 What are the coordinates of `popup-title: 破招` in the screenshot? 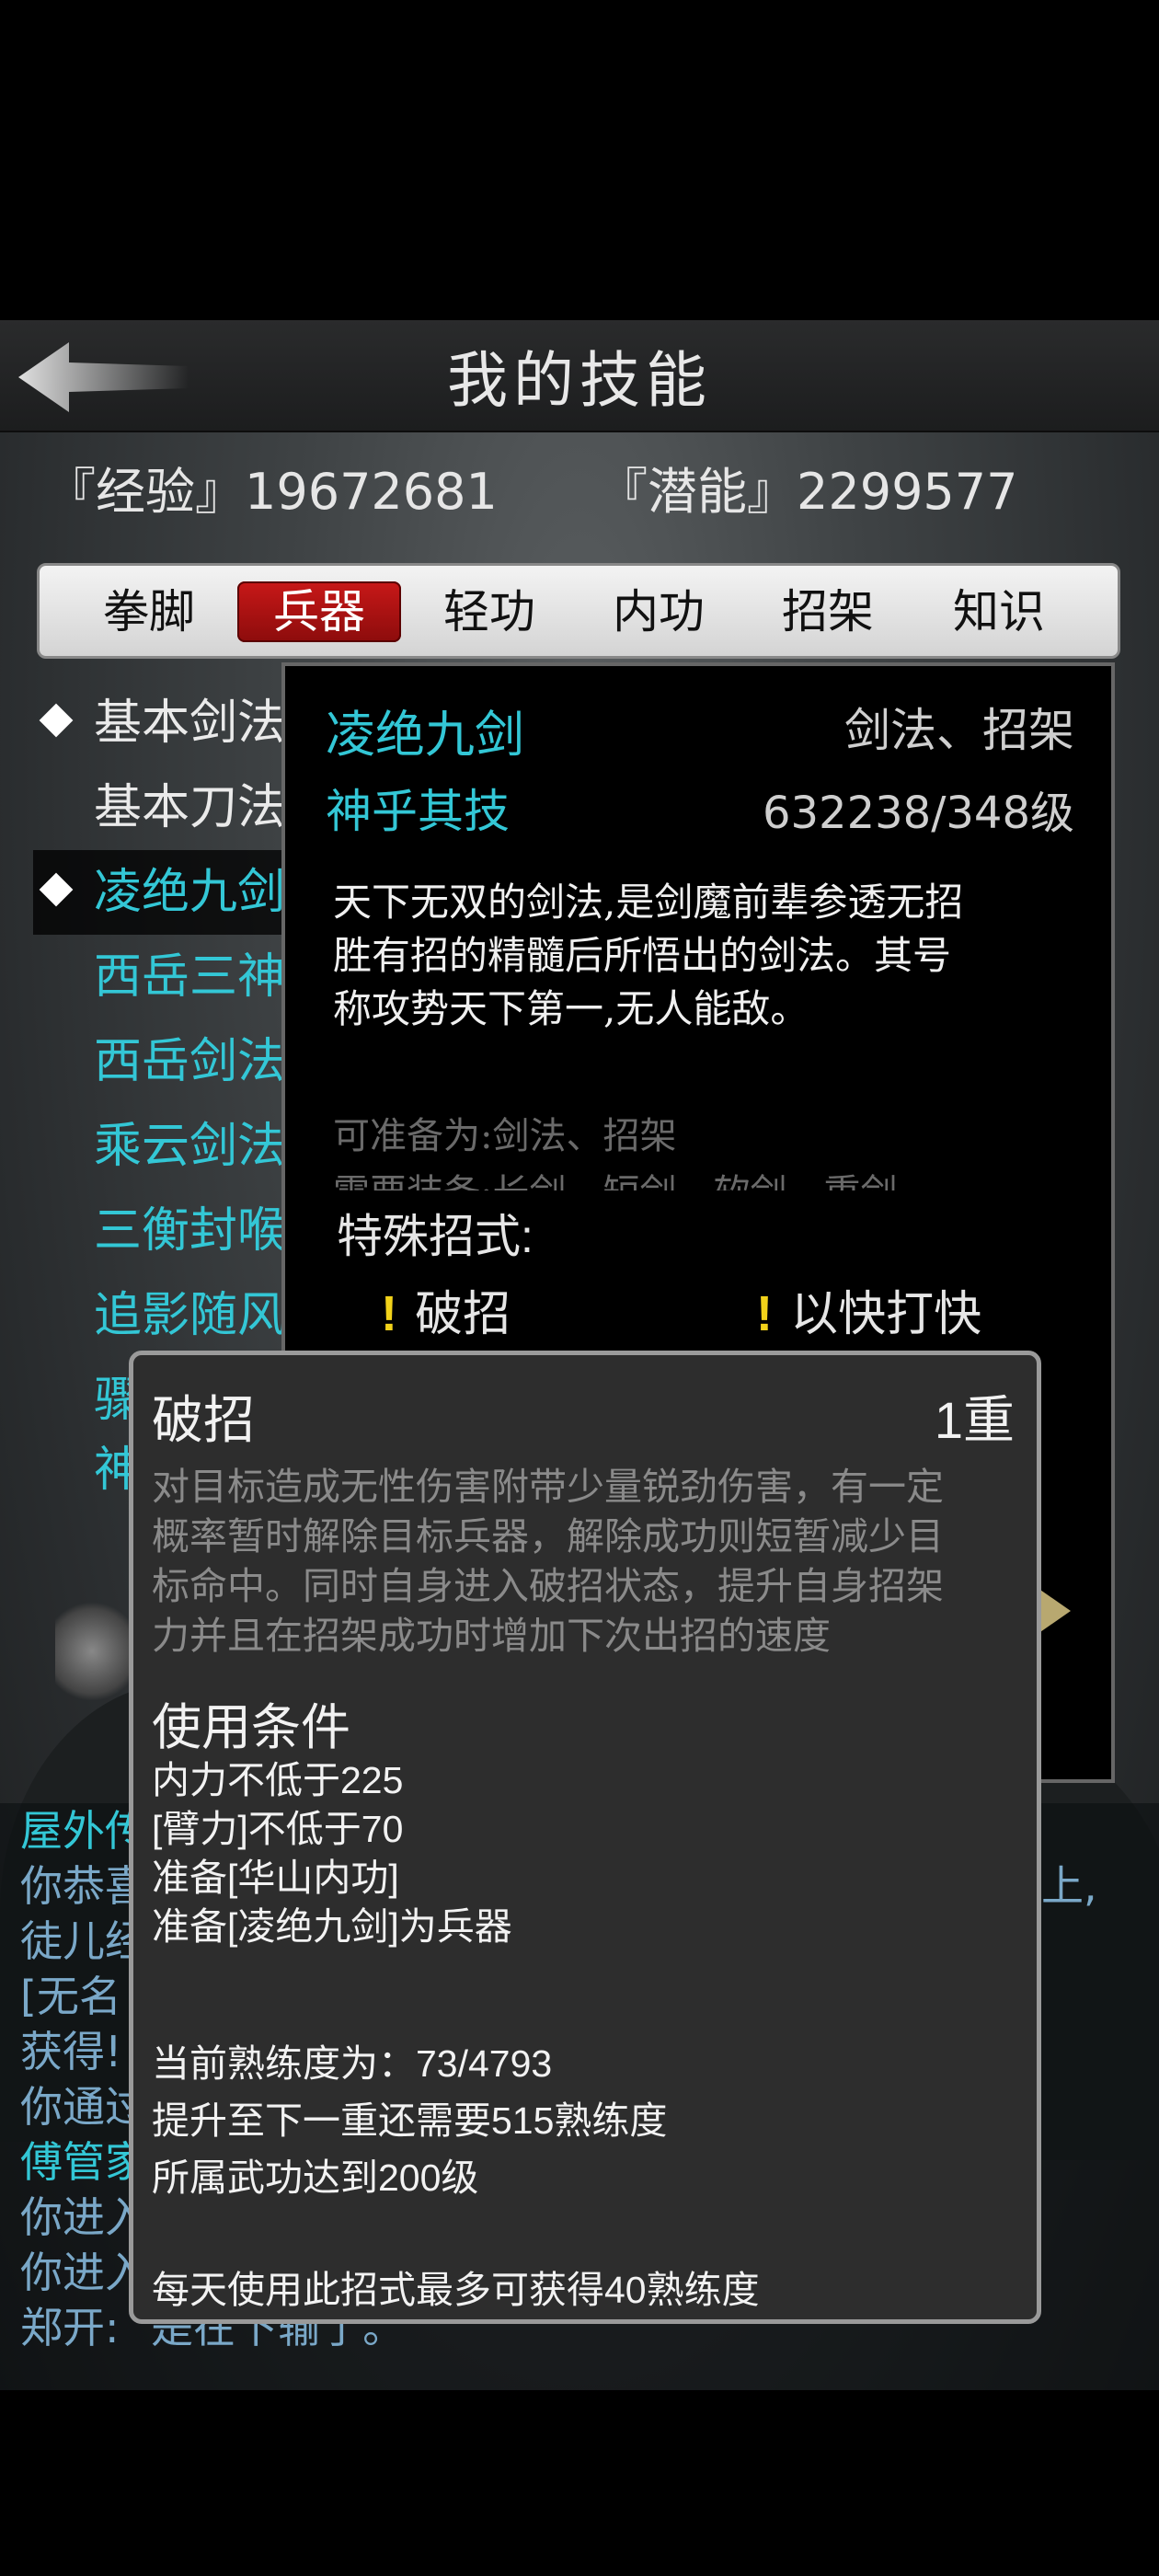 It's located at (203, 1420).